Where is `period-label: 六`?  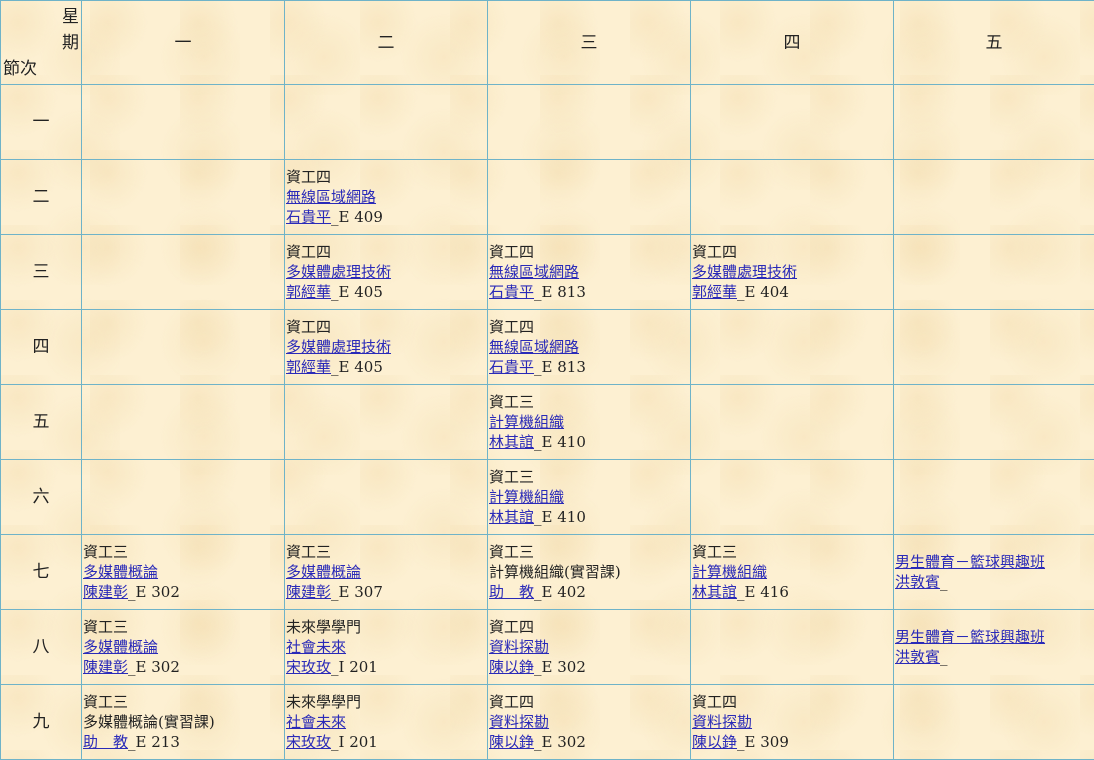
period-label: 六 is located at coordinates (41, 497).